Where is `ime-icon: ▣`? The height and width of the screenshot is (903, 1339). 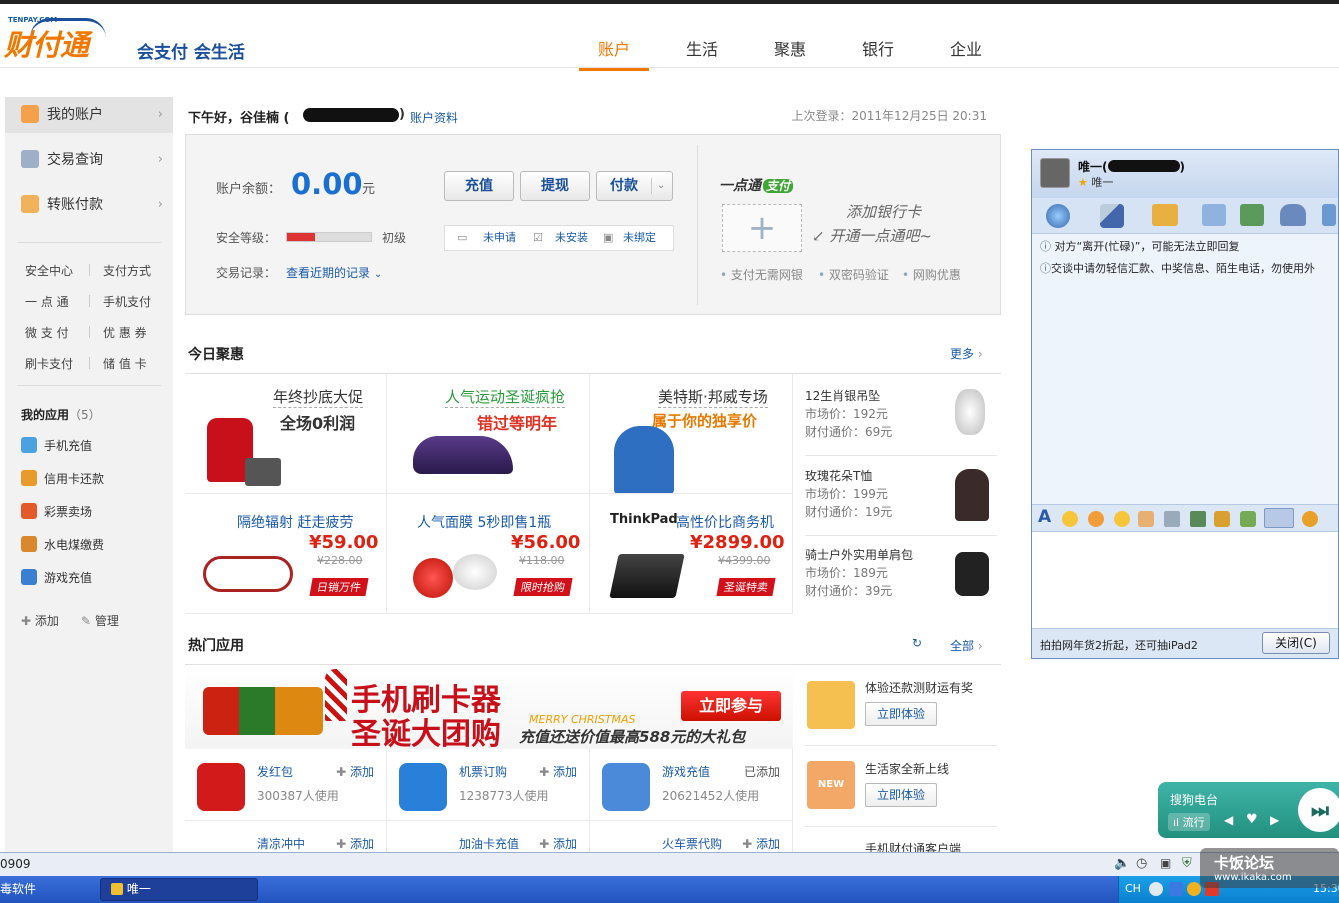
ime-icon: ▣ is located at coordinates (1165, 863).